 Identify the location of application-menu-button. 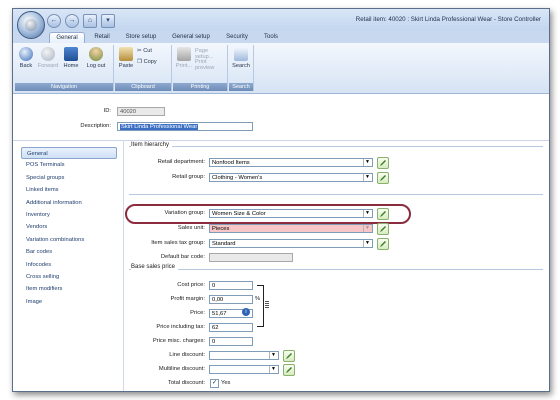
(31, 25).